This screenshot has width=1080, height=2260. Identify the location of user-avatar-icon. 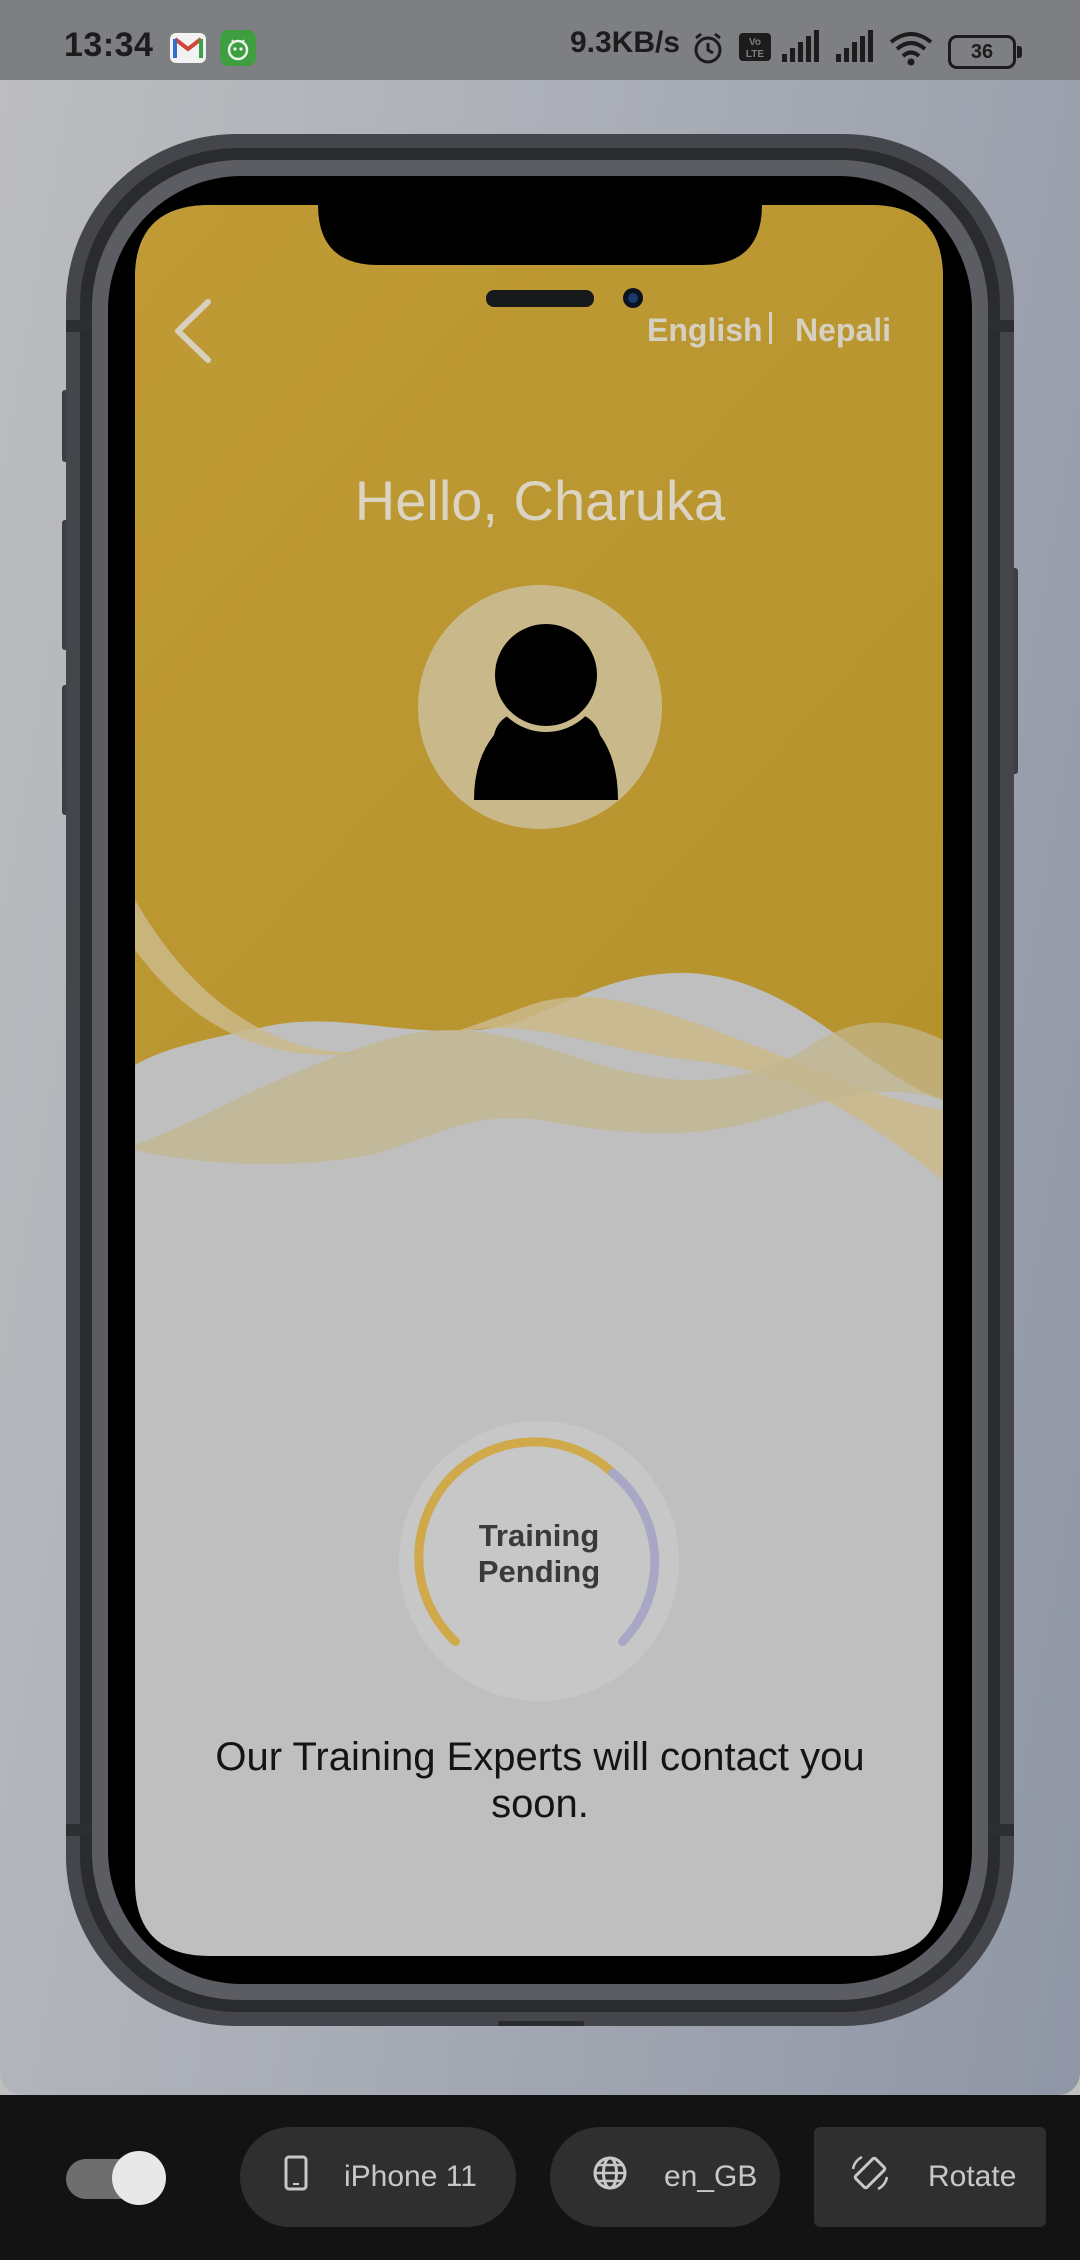
(540, 707).